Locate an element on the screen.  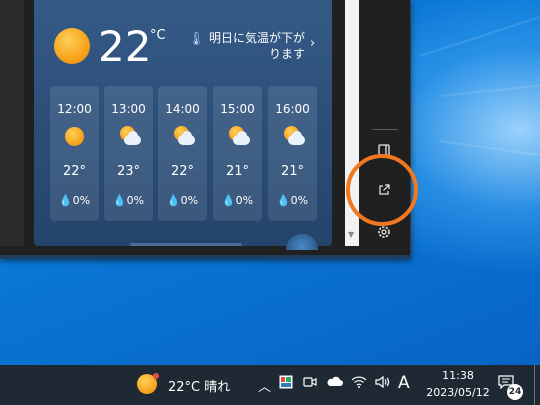
taskbar-weather-text: 22°C 晴れ is located at coordinates (199, 385).